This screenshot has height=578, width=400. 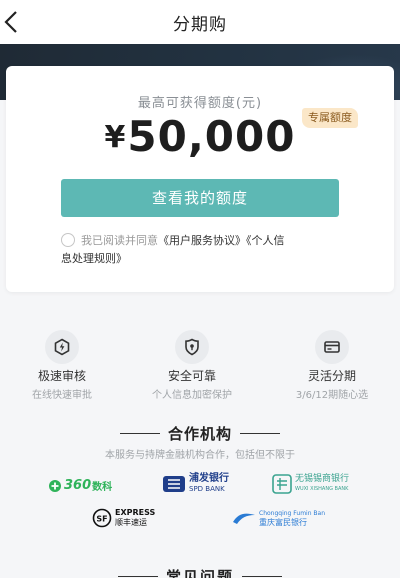 What do you see at coordinates (322, 489) in the screenshot?
I see `logo-wuxi-en: WUXI XISHANG BANK` at bounding box center [322, 489].